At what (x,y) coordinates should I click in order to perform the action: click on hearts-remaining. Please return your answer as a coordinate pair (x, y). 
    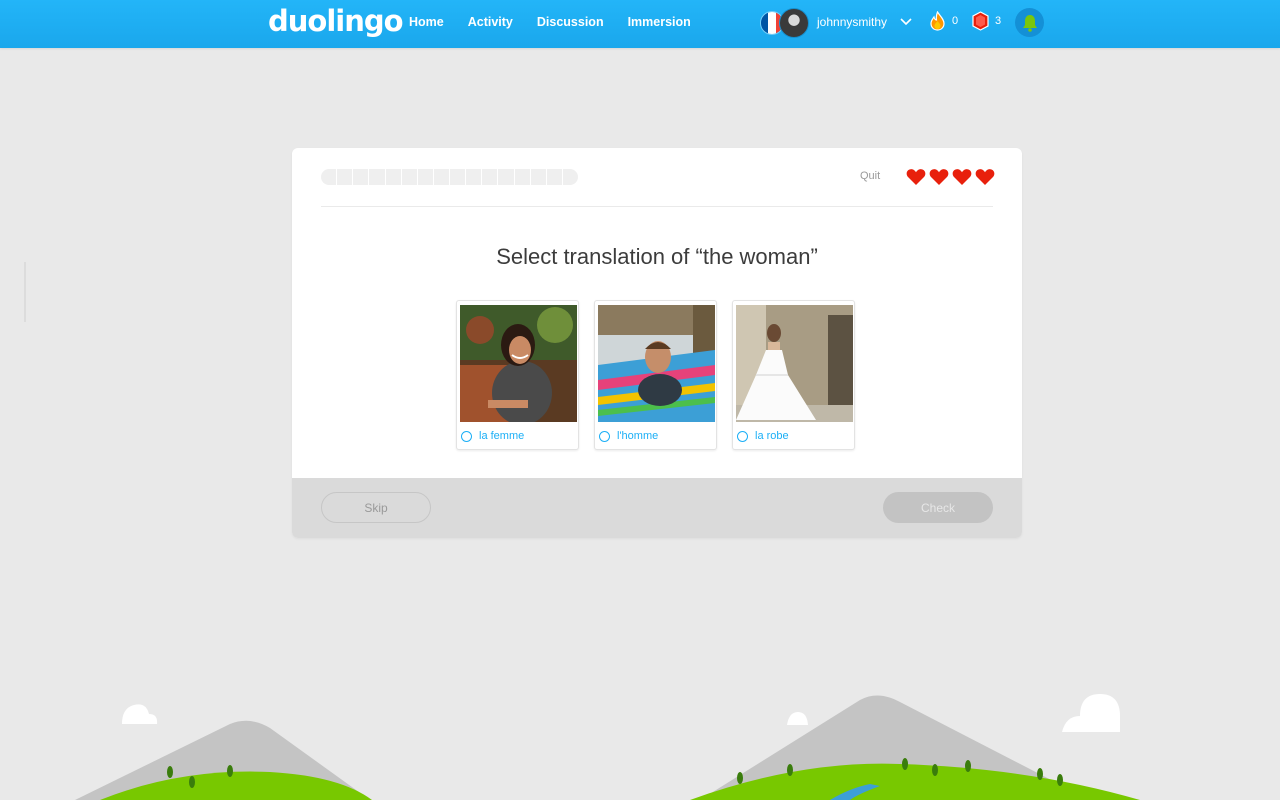
    Looking at the image, I should click on (952, 177).